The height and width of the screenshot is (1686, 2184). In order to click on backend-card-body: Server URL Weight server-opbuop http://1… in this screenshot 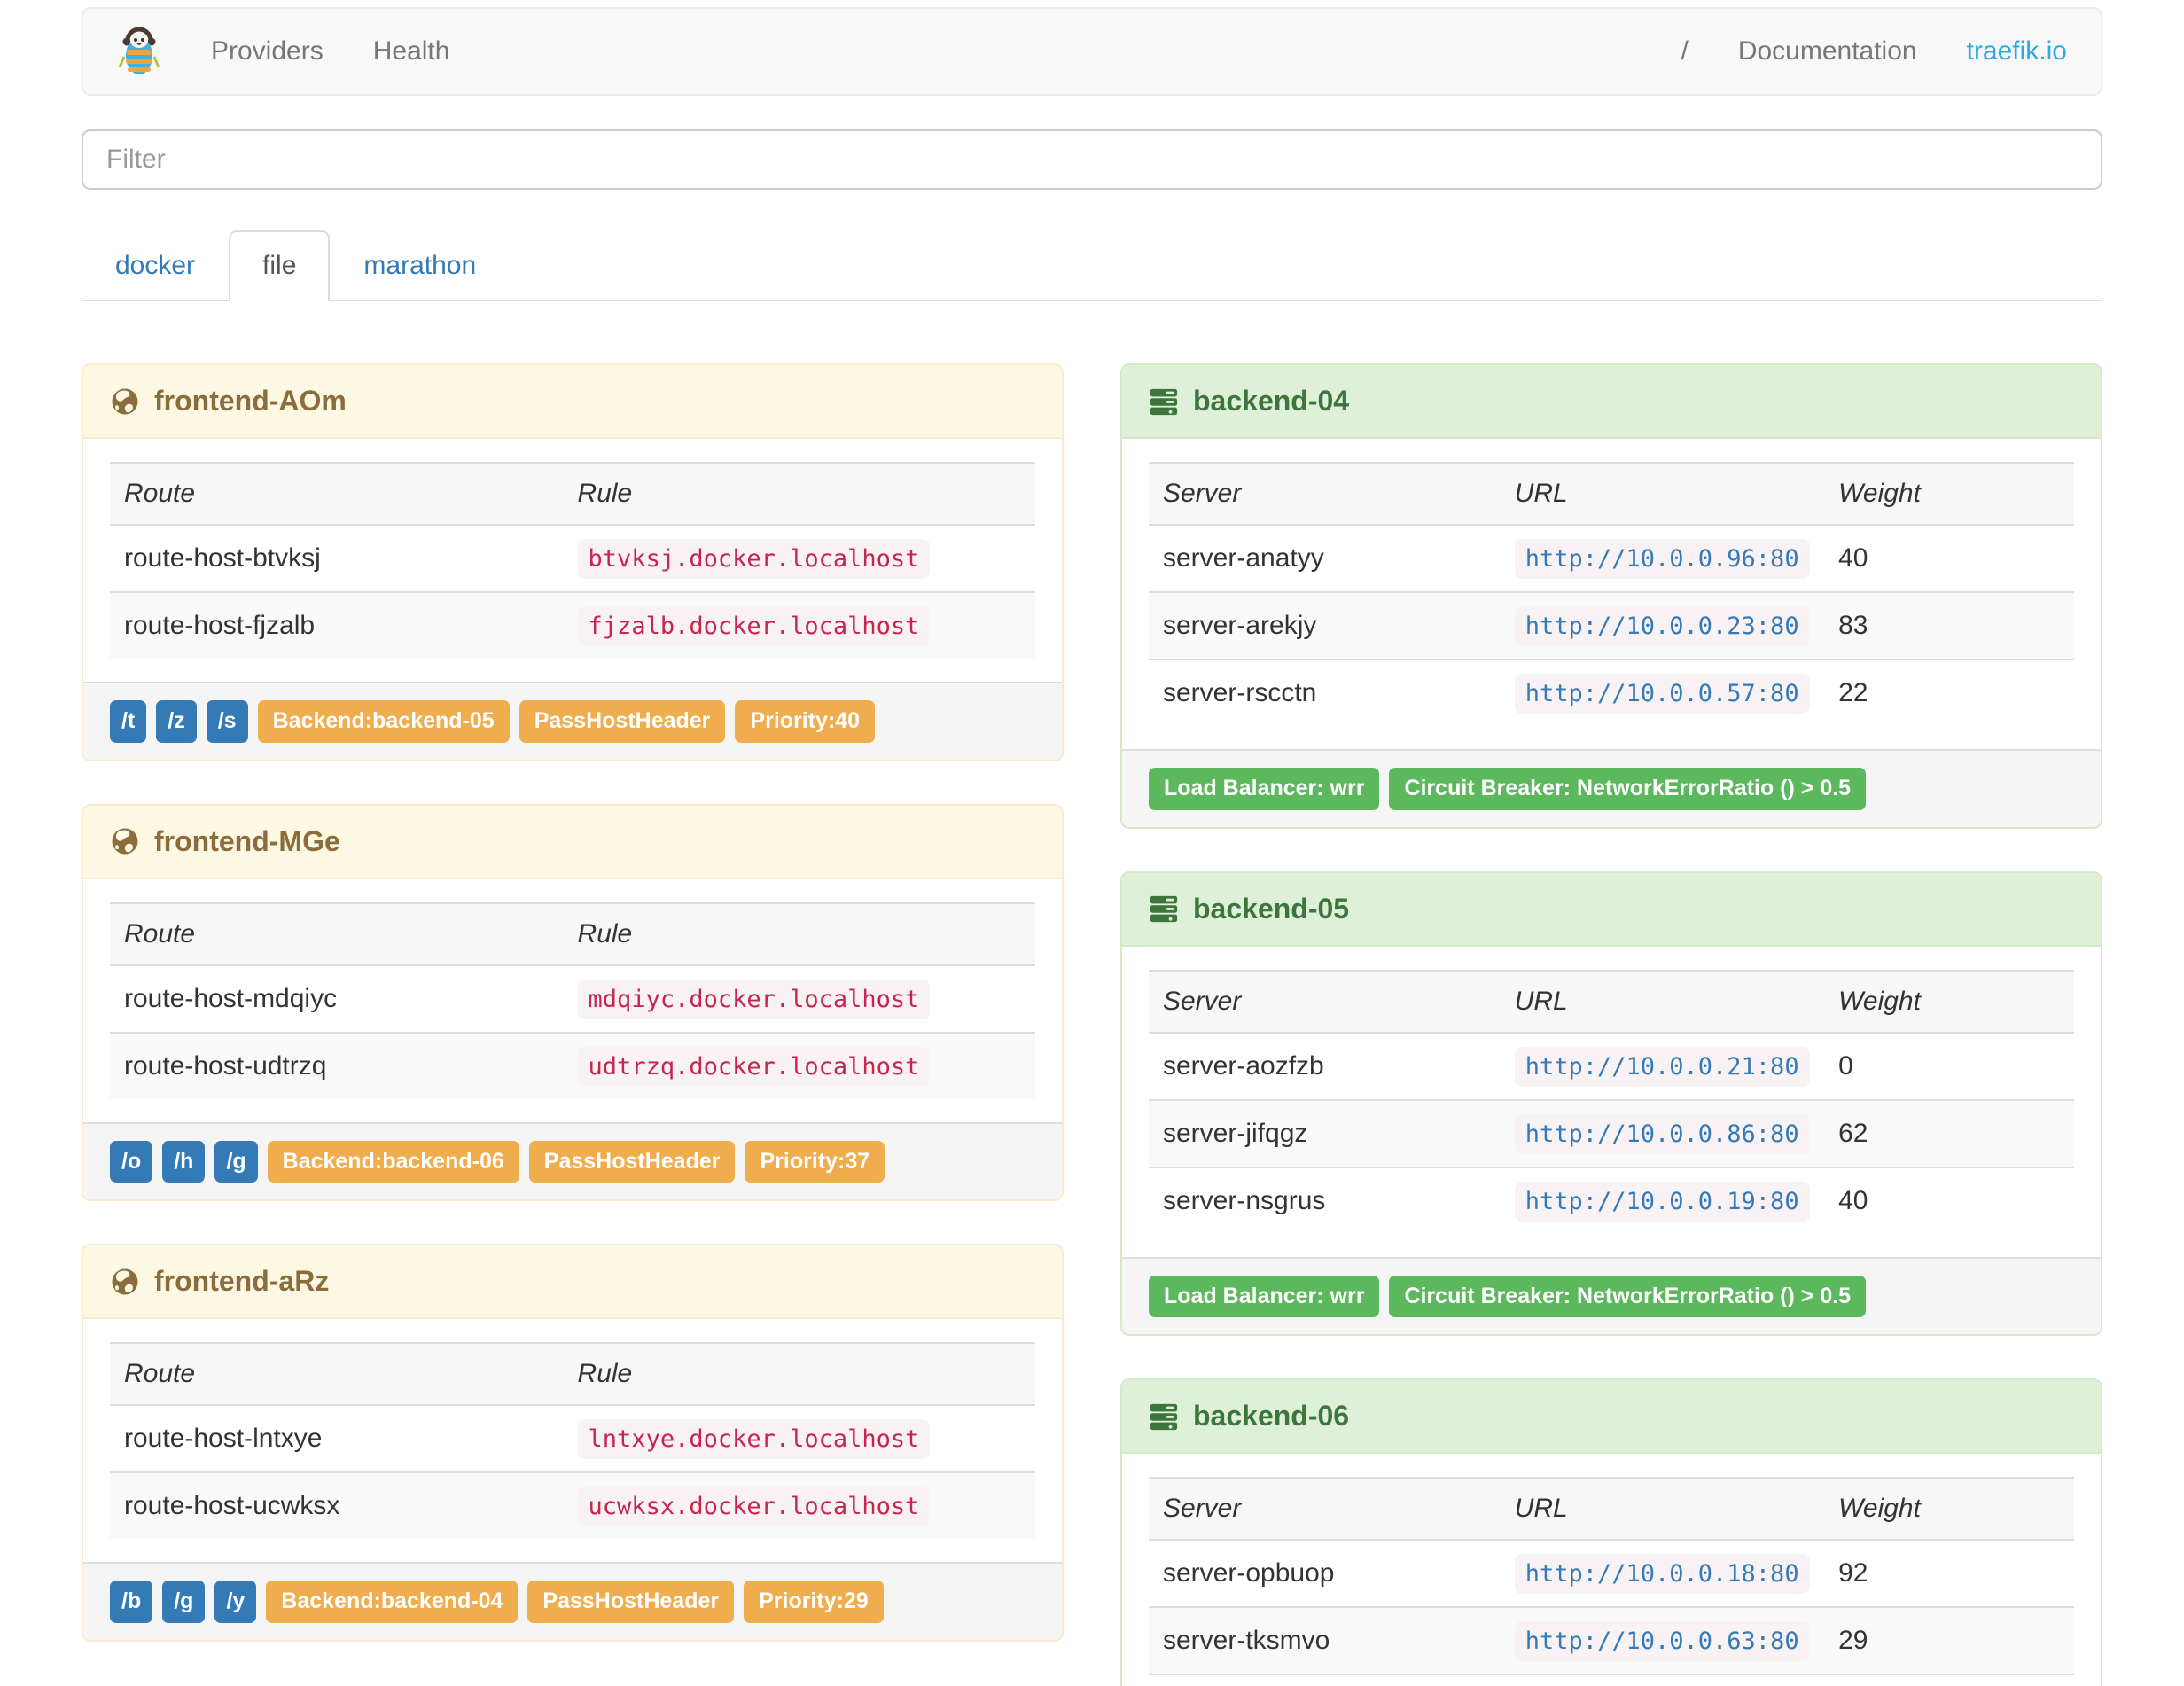, I will do `click(1611, 1570)`.